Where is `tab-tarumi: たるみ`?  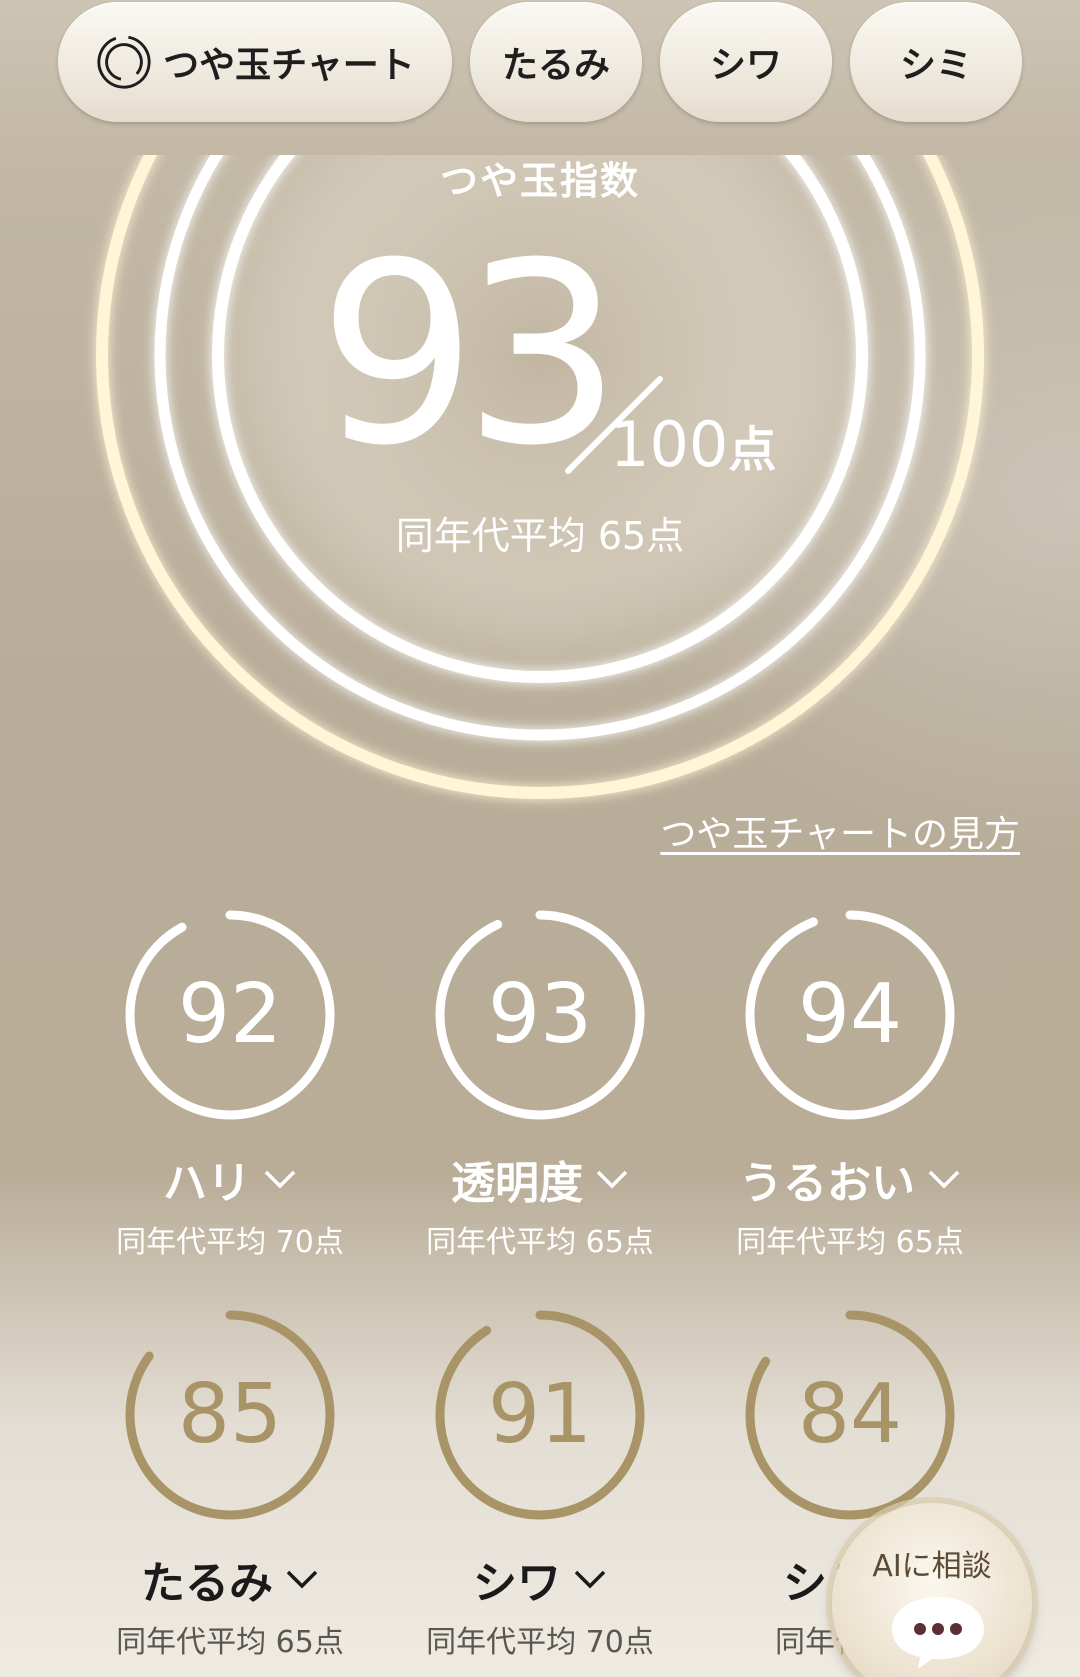 tab-tarumi: たるみ is located at coordinates (556, 62).